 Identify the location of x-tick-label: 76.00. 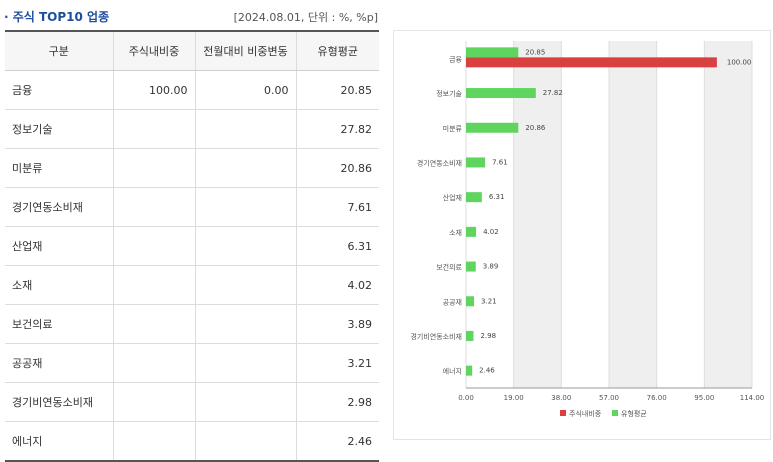
(657, 398).